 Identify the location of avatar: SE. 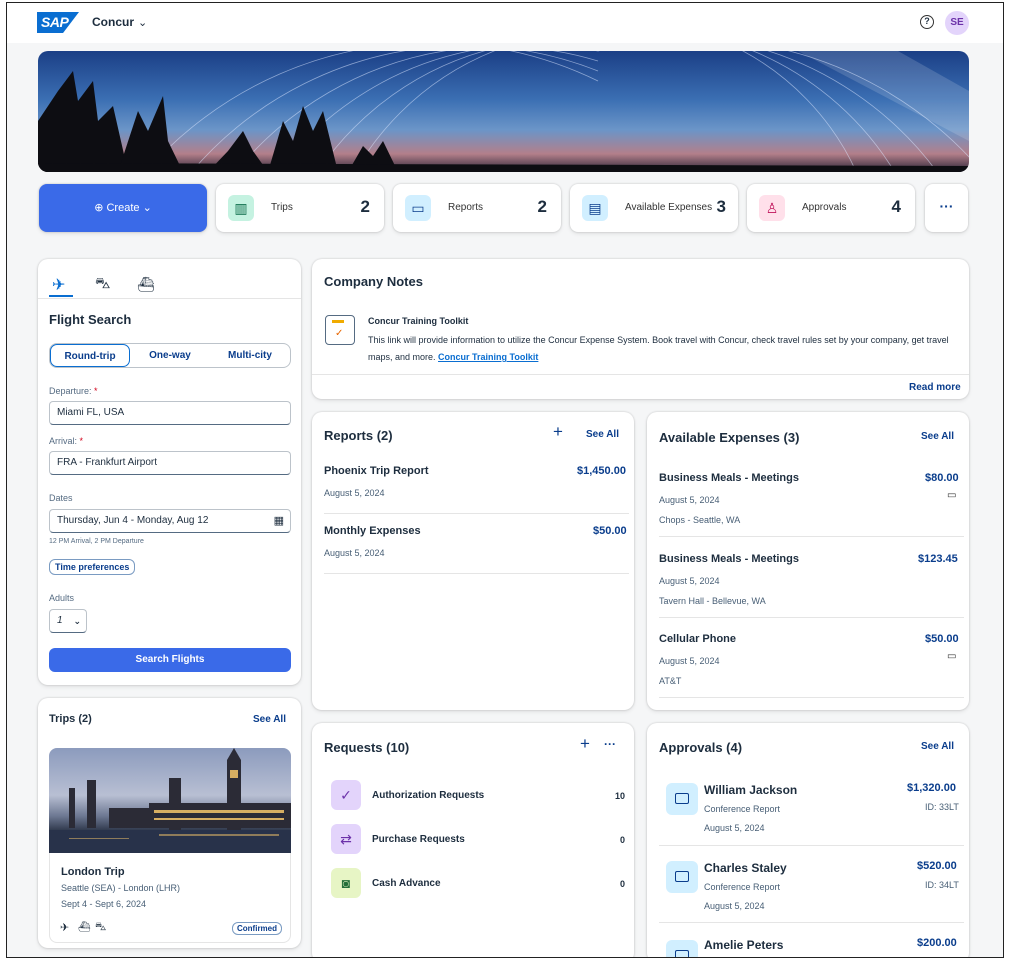
(957, 23).